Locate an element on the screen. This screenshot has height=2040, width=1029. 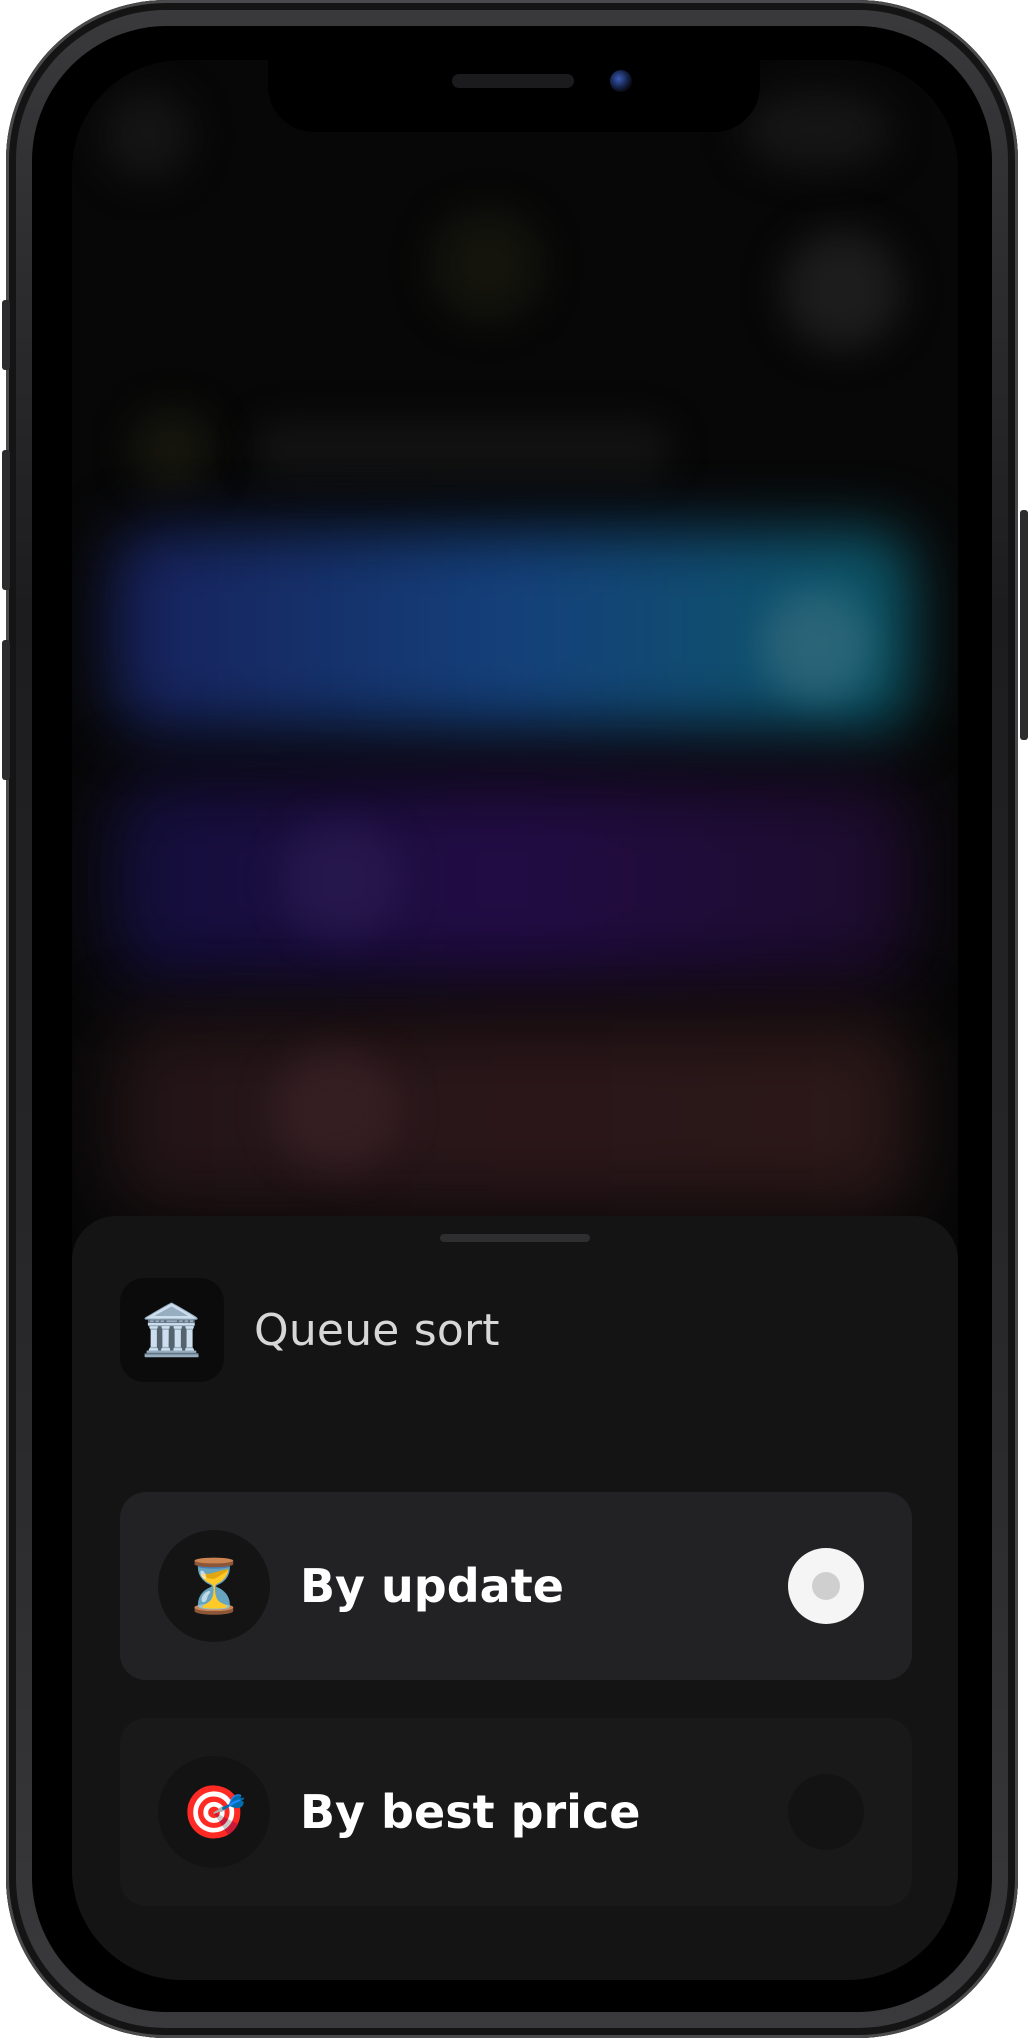
front-camera is located at coordinates (621, 81).